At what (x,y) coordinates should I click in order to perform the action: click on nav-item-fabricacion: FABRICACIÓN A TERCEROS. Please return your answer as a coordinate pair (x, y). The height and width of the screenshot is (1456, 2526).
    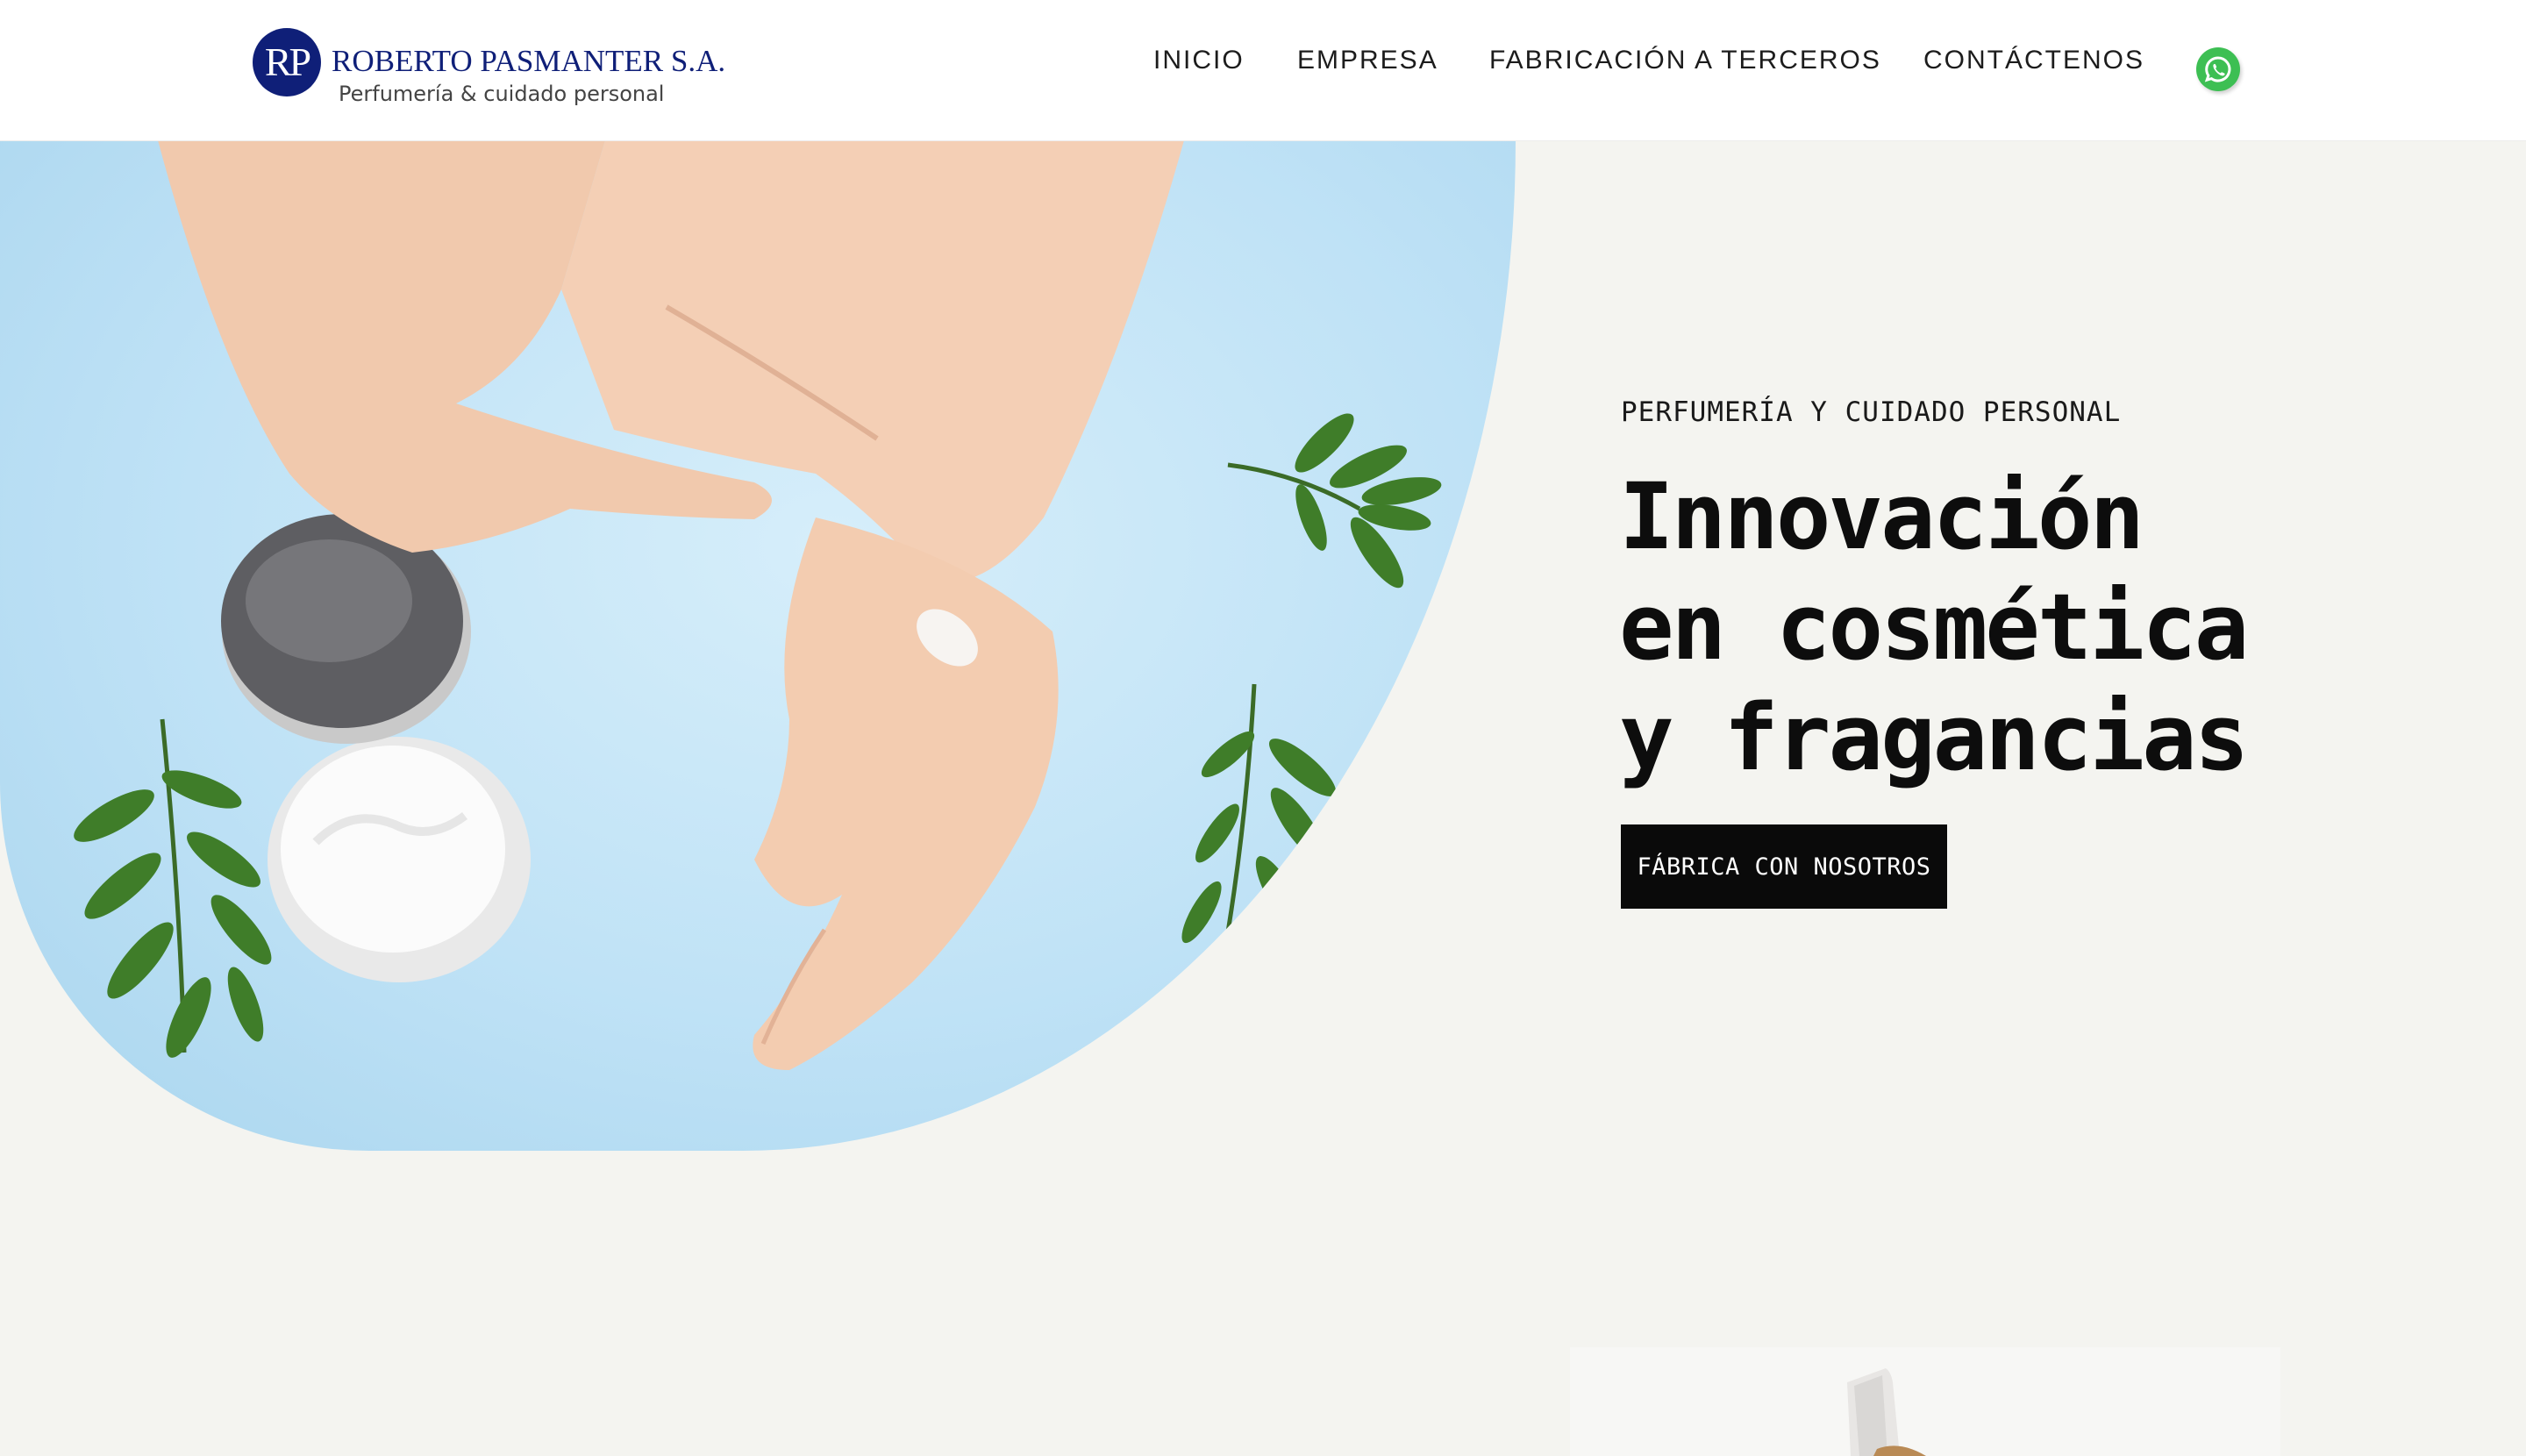
    Looking at the image, I should click on (1685, 60).